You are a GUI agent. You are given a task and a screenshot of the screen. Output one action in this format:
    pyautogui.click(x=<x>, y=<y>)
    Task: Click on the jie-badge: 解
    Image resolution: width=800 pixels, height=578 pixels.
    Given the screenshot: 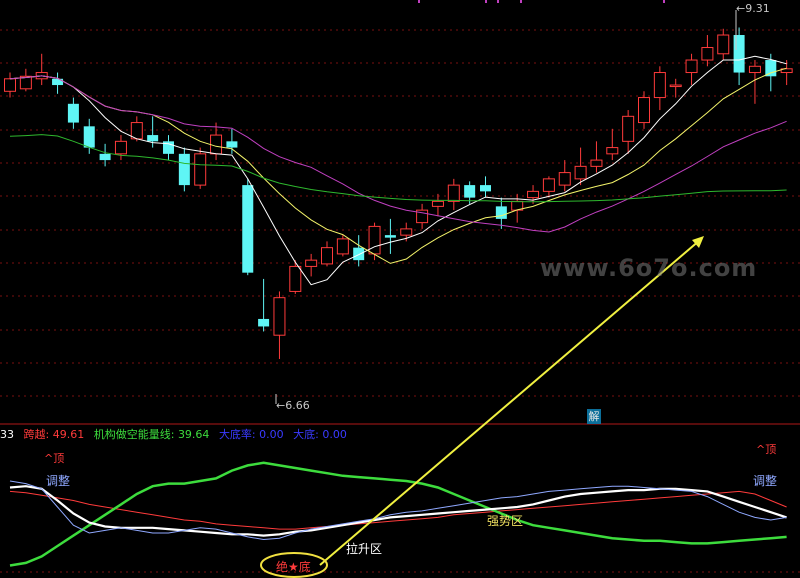 What is the action you would take?
    pyautogui.click(x=594, y=416)
    